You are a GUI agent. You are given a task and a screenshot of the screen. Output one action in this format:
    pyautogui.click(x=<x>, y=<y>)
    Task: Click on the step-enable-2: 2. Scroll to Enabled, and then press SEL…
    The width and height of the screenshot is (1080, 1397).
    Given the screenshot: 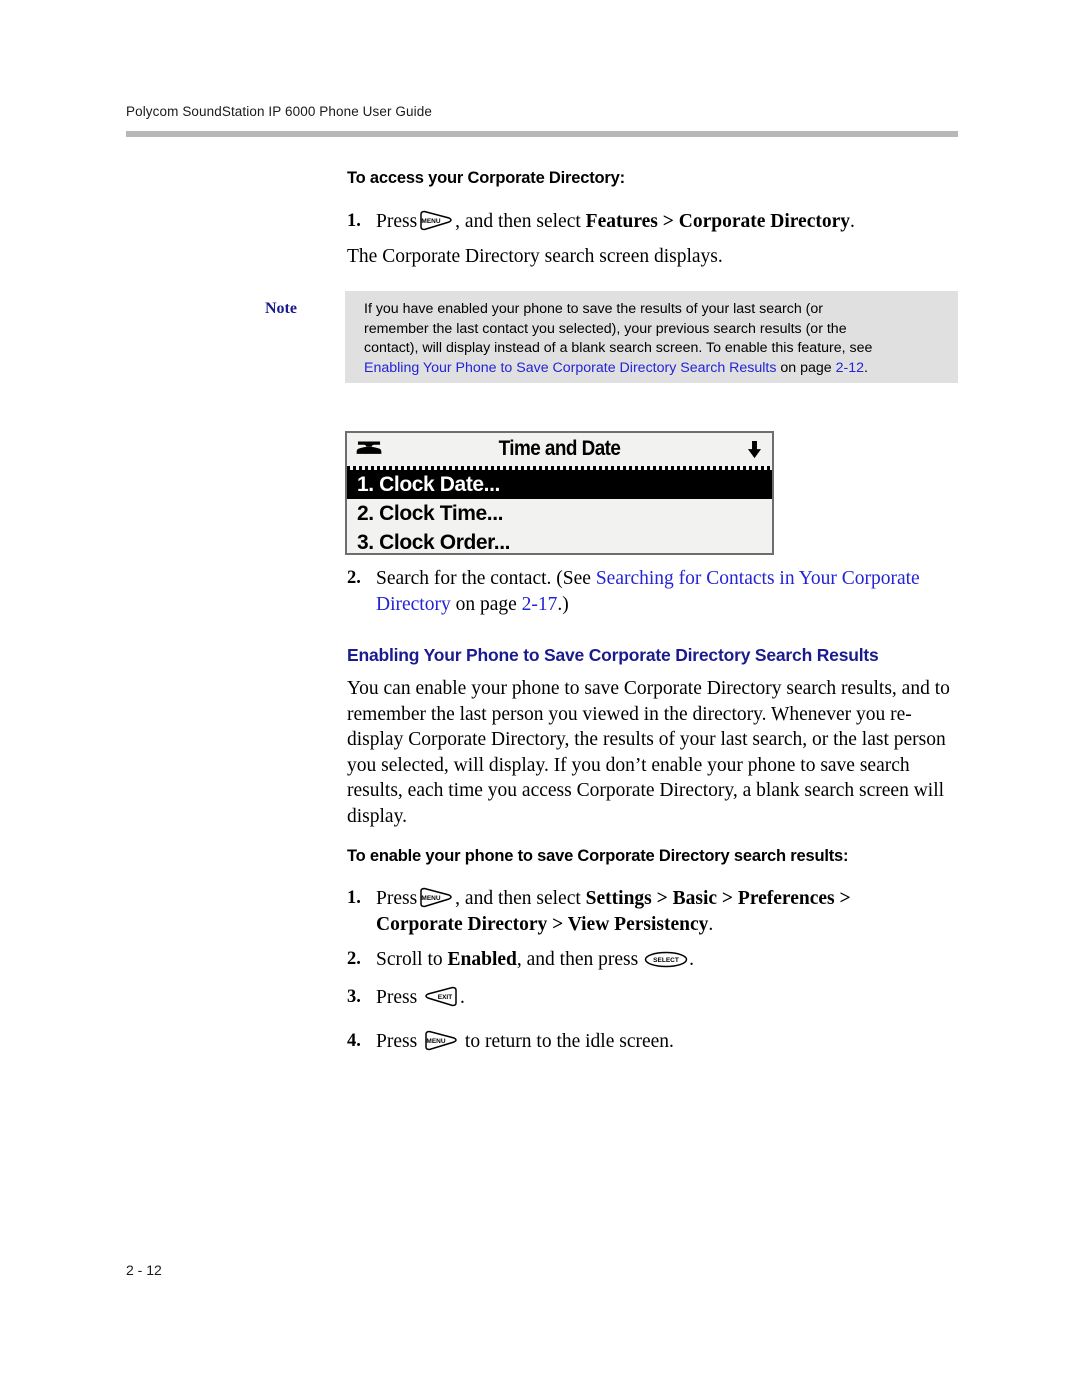 What is the action you would take?
    pyautogui.click(x=657, y=960)
    